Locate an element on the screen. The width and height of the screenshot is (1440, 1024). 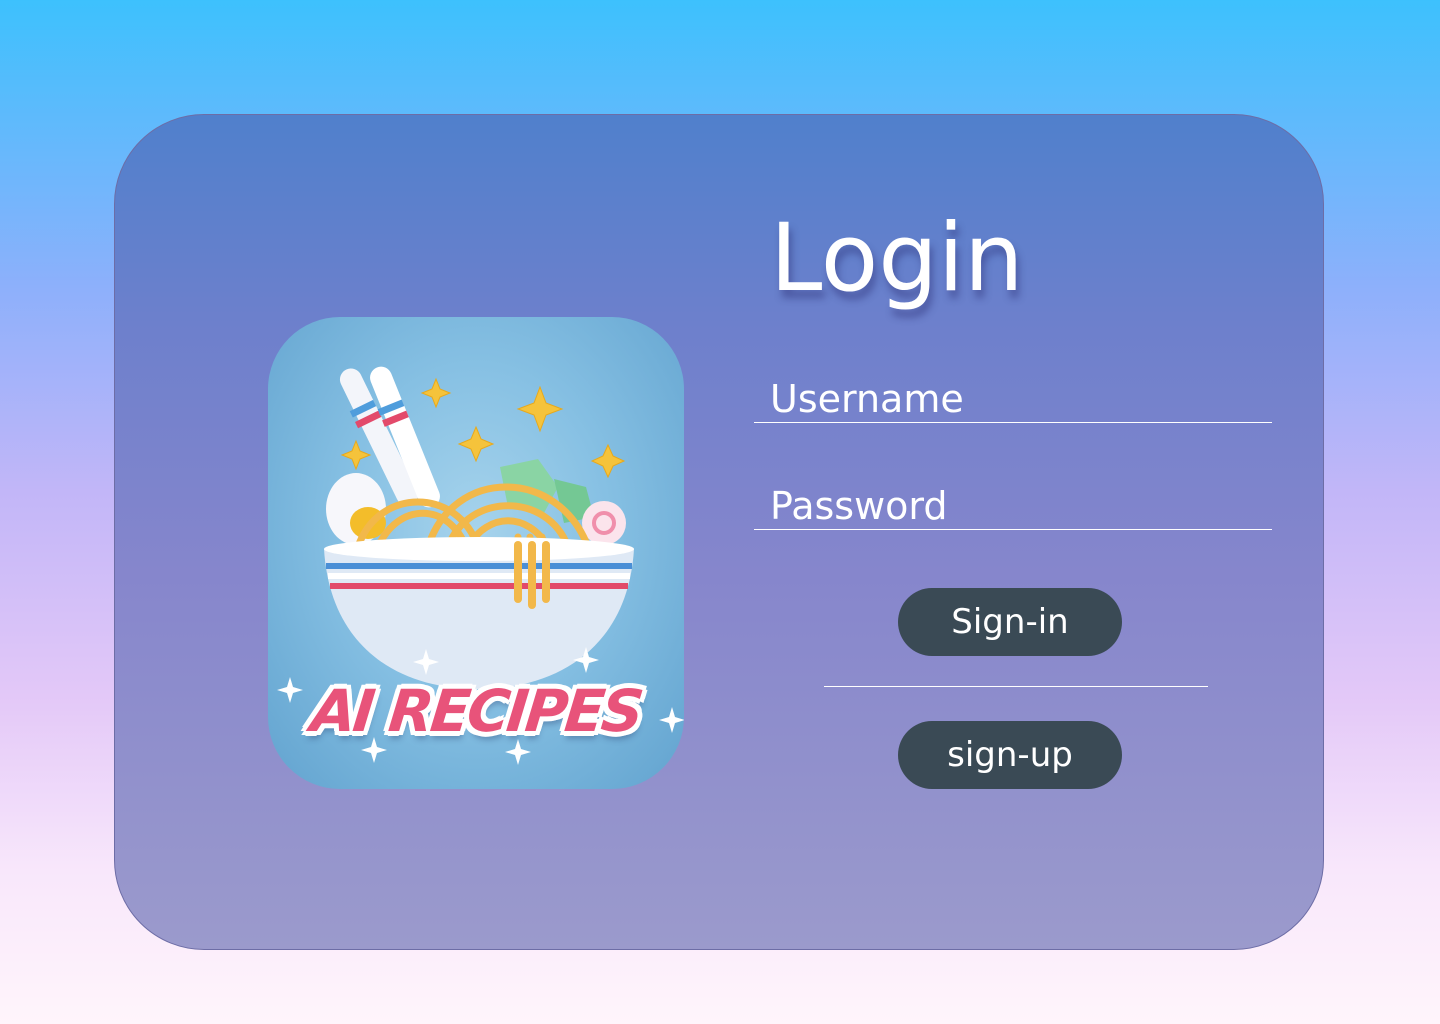
password-field is located at coordinates (1013, 506).